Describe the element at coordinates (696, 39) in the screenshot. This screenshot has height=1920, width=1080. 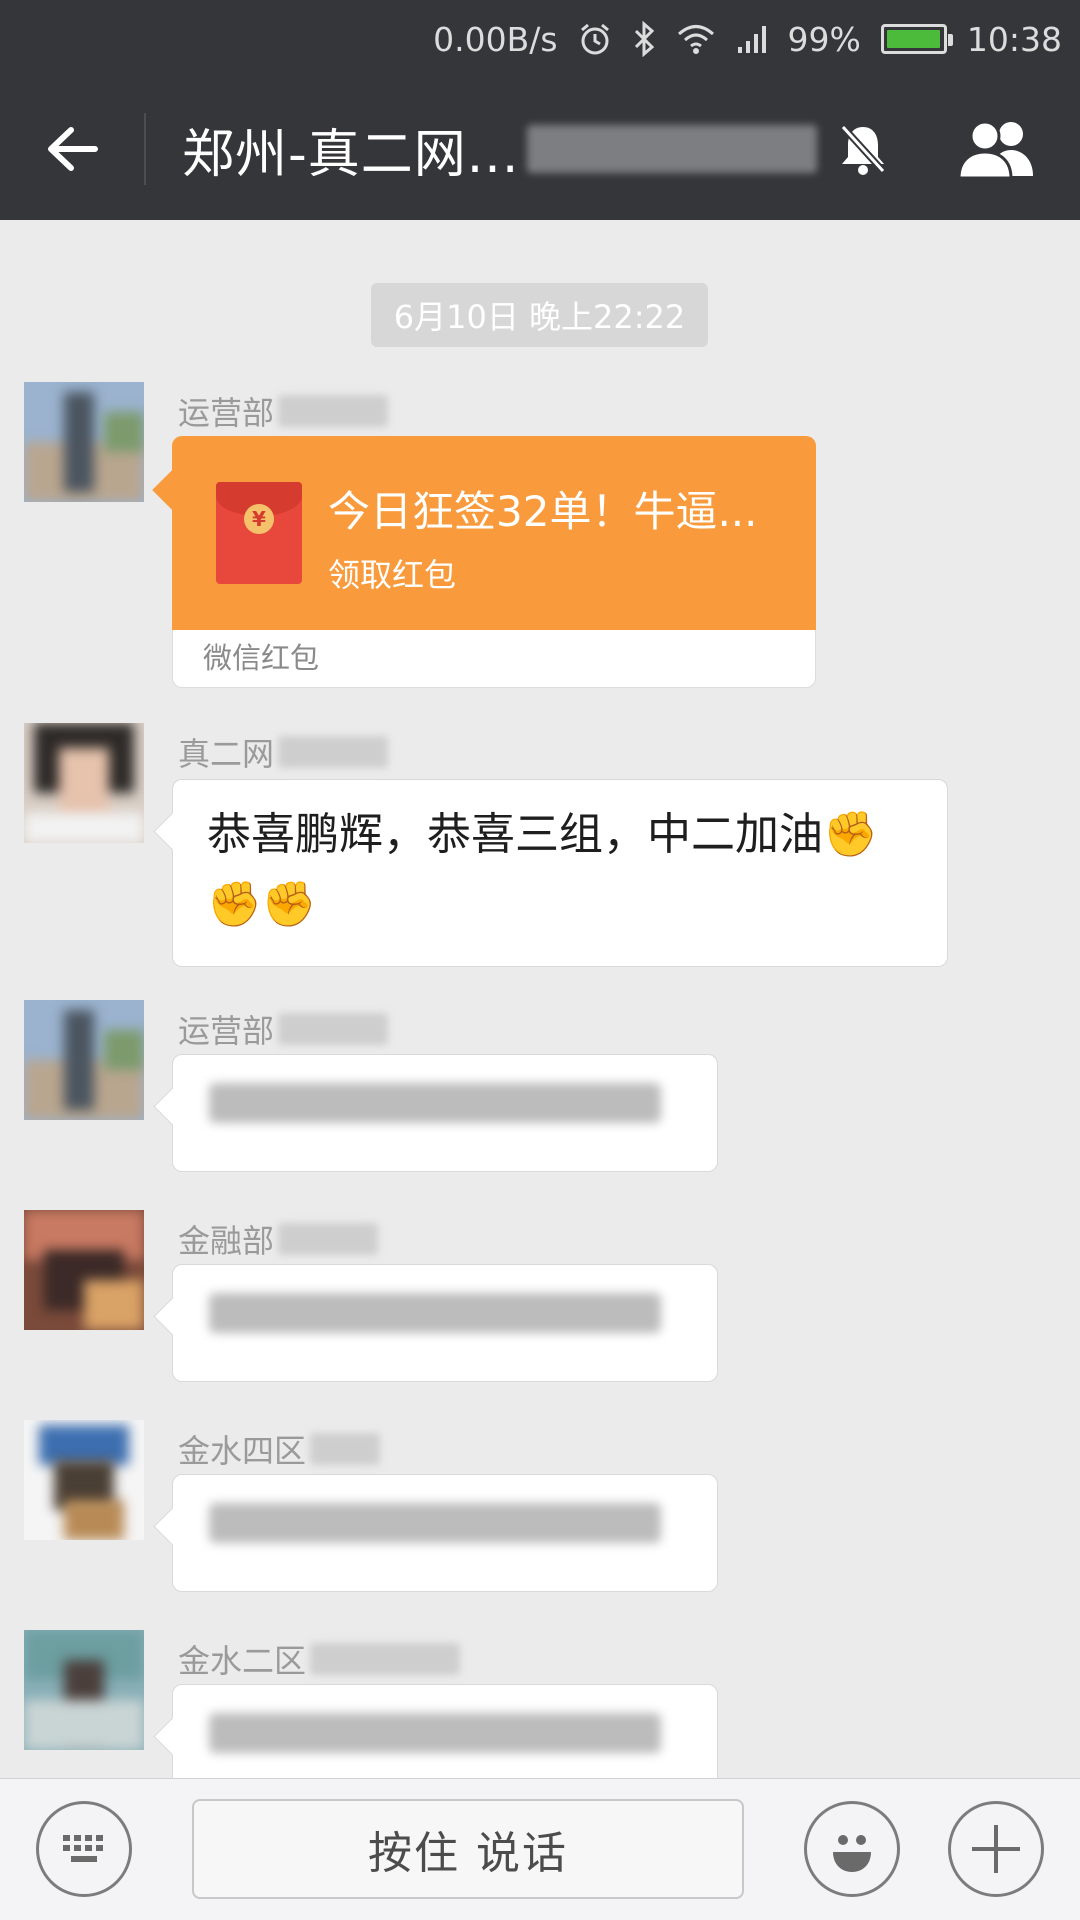
I see `wifi-icon` at that location.